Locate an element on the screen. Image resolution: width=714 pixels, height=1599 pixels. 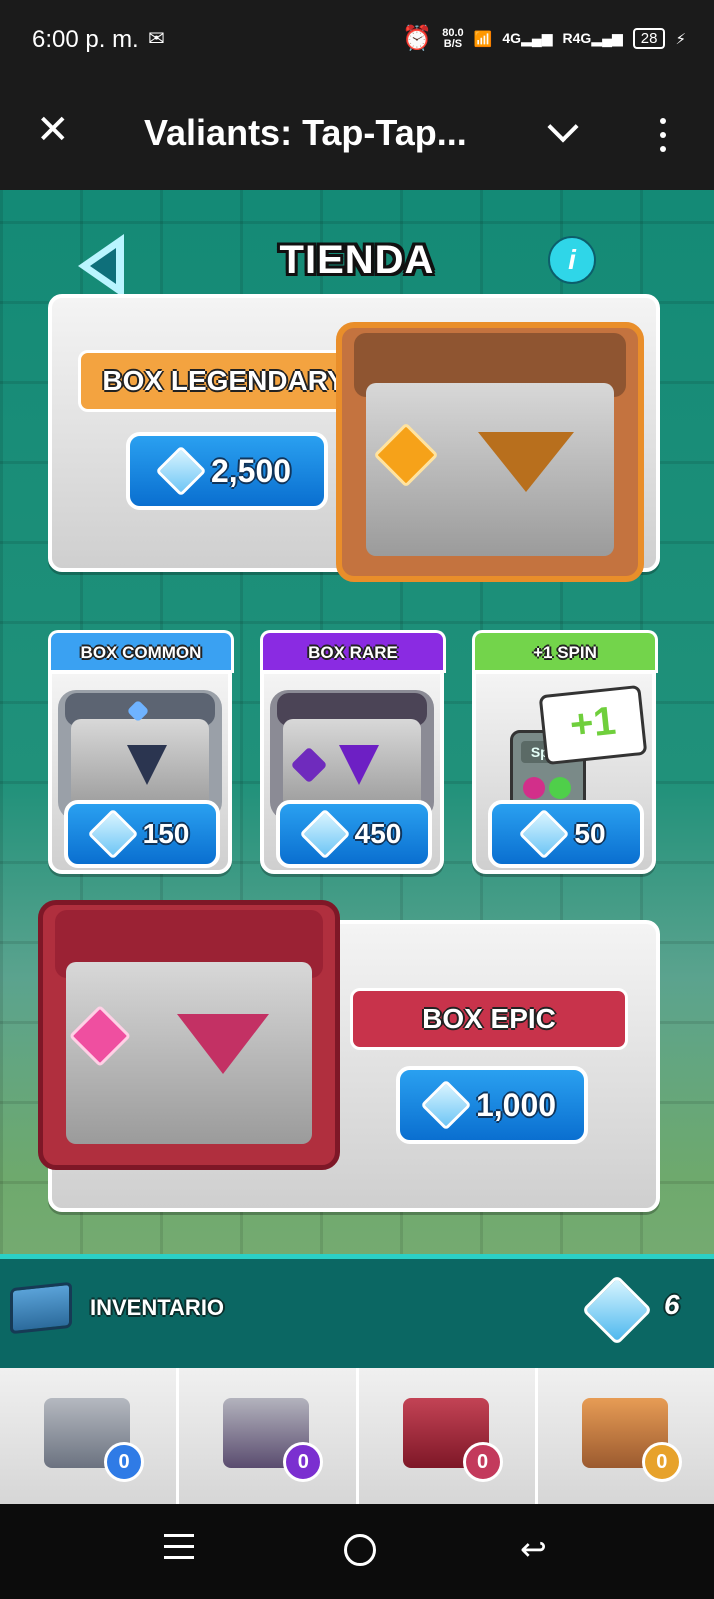
wifi-icon: 📶 is located at coordinates (483, 39).